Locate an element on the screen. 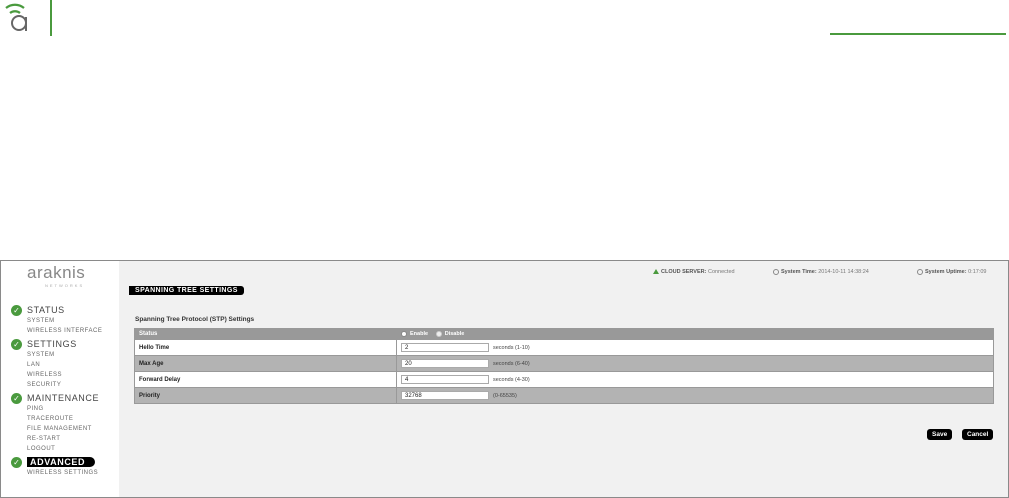  sidebar-item-security: SECURITY is located at coordinates (65, 385).